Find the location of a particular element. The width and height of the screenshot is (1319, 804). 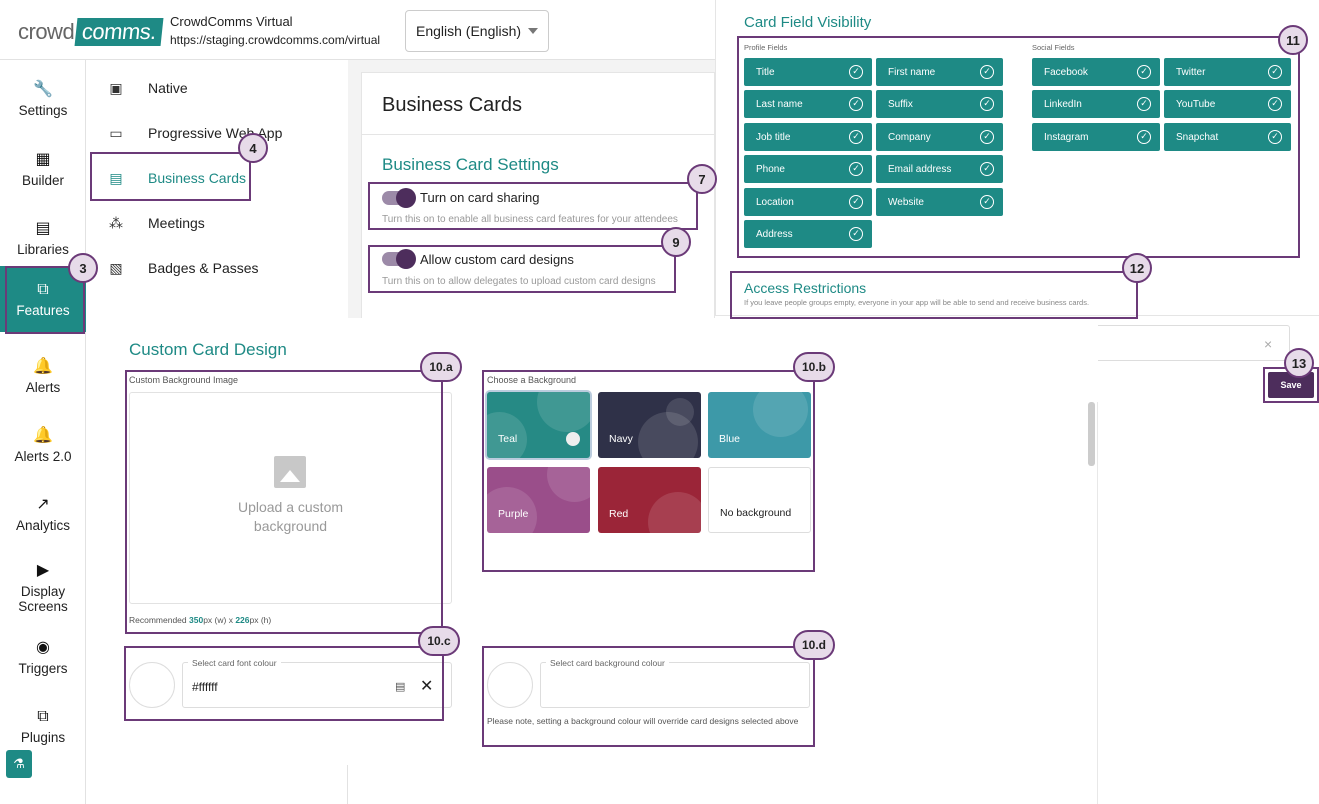

highlight-choose-bg is located at coordinates (648, 471).